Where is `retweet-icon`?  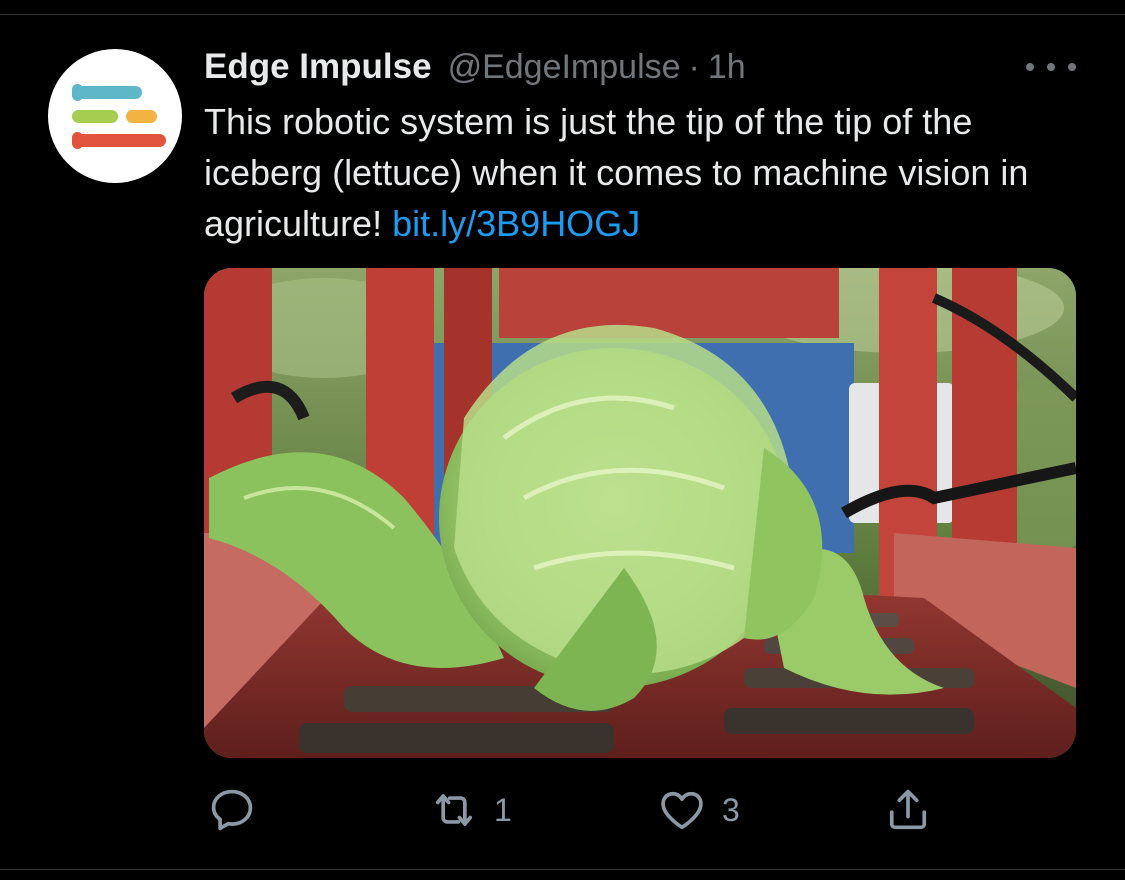 retweet-icon is located at coordinates (454, 810).